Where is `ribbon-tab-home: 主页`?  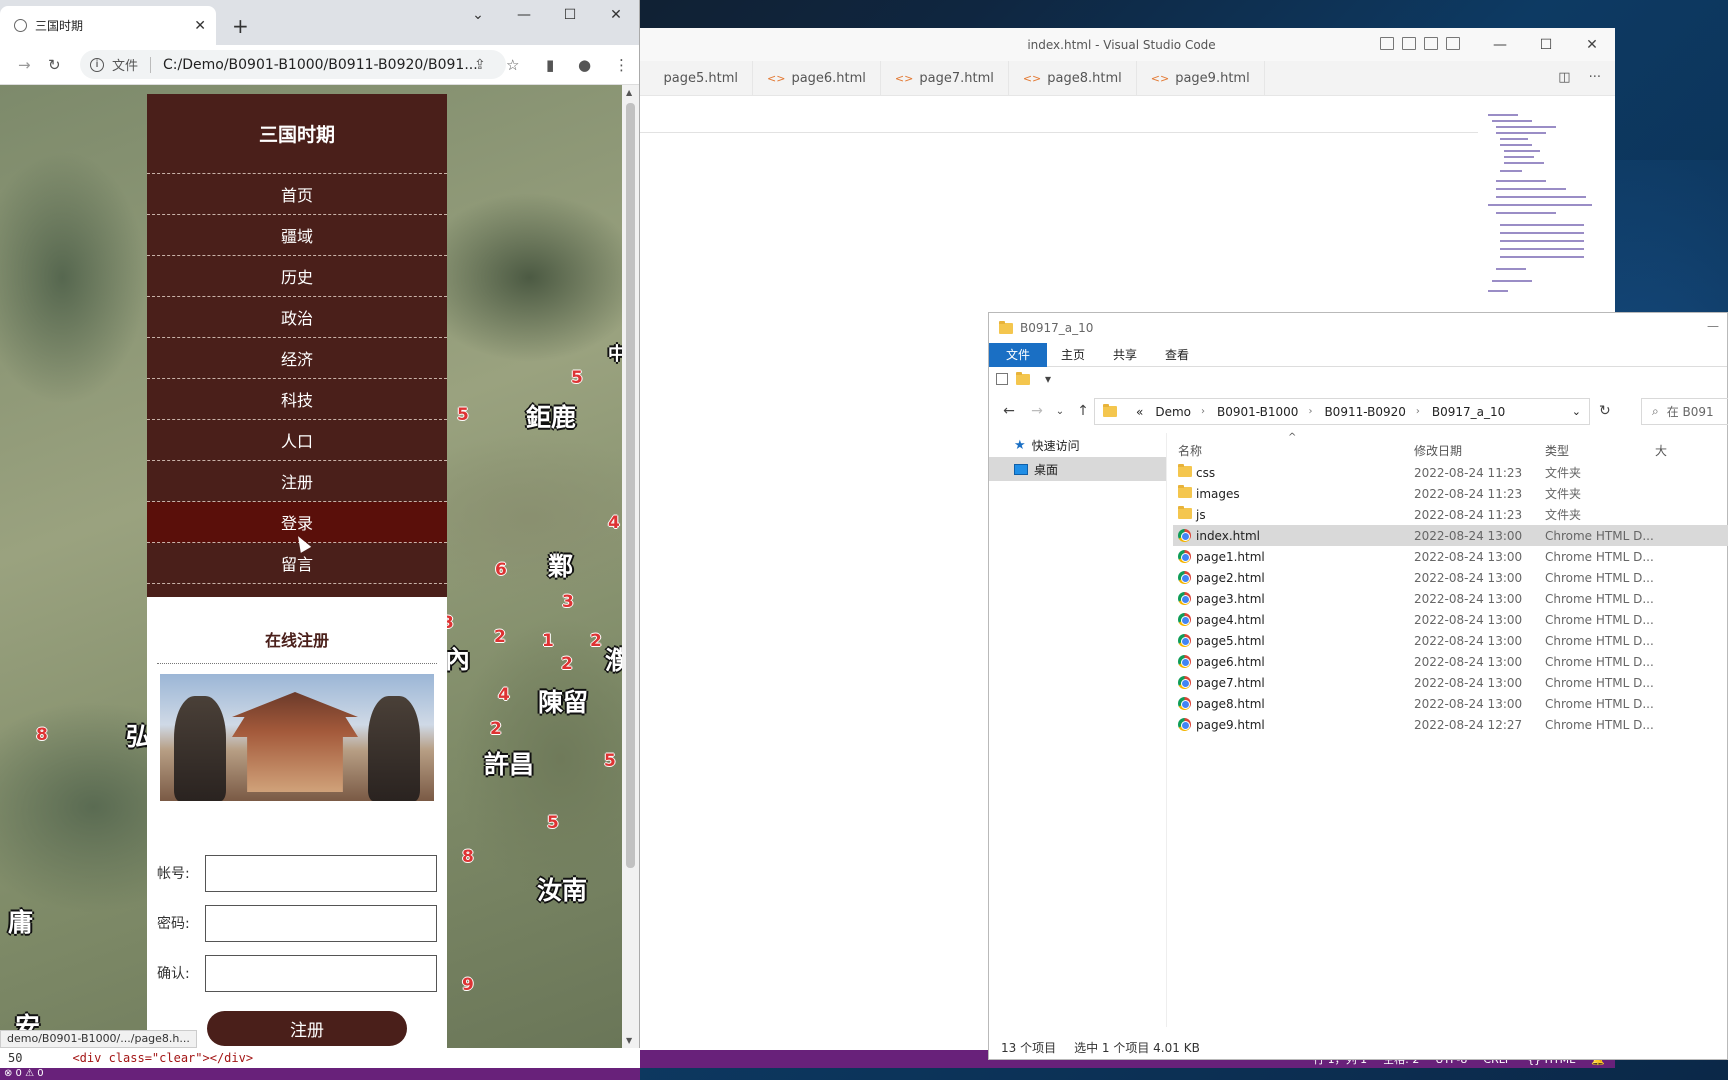
ribbon-tab-home: 主页 is located at coordinates (1073, 355).